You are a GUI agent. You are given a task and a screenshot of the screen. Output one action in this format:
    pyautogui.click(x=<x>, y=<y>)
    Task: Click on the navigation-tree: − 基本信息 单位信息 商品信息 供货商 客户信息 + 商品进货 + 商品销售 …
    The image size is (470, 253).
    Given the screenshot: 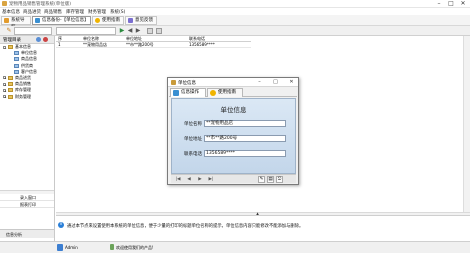 What is the action you would take?
    pyautogui.click(x=27, y=72)
    